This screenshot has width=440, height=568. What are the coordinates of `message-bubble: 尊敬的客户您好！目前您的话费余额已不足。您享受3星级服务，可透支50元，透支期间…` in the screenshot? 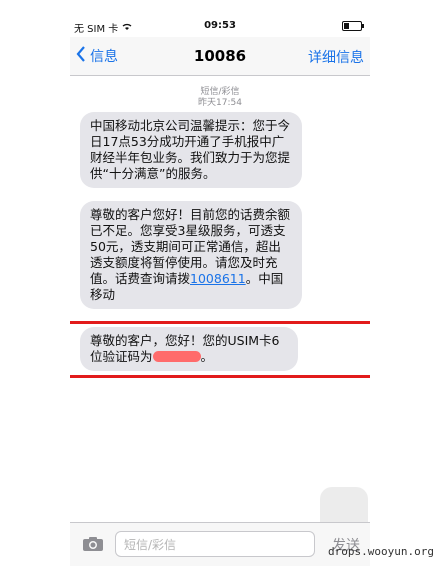 It's located at (191, 255).